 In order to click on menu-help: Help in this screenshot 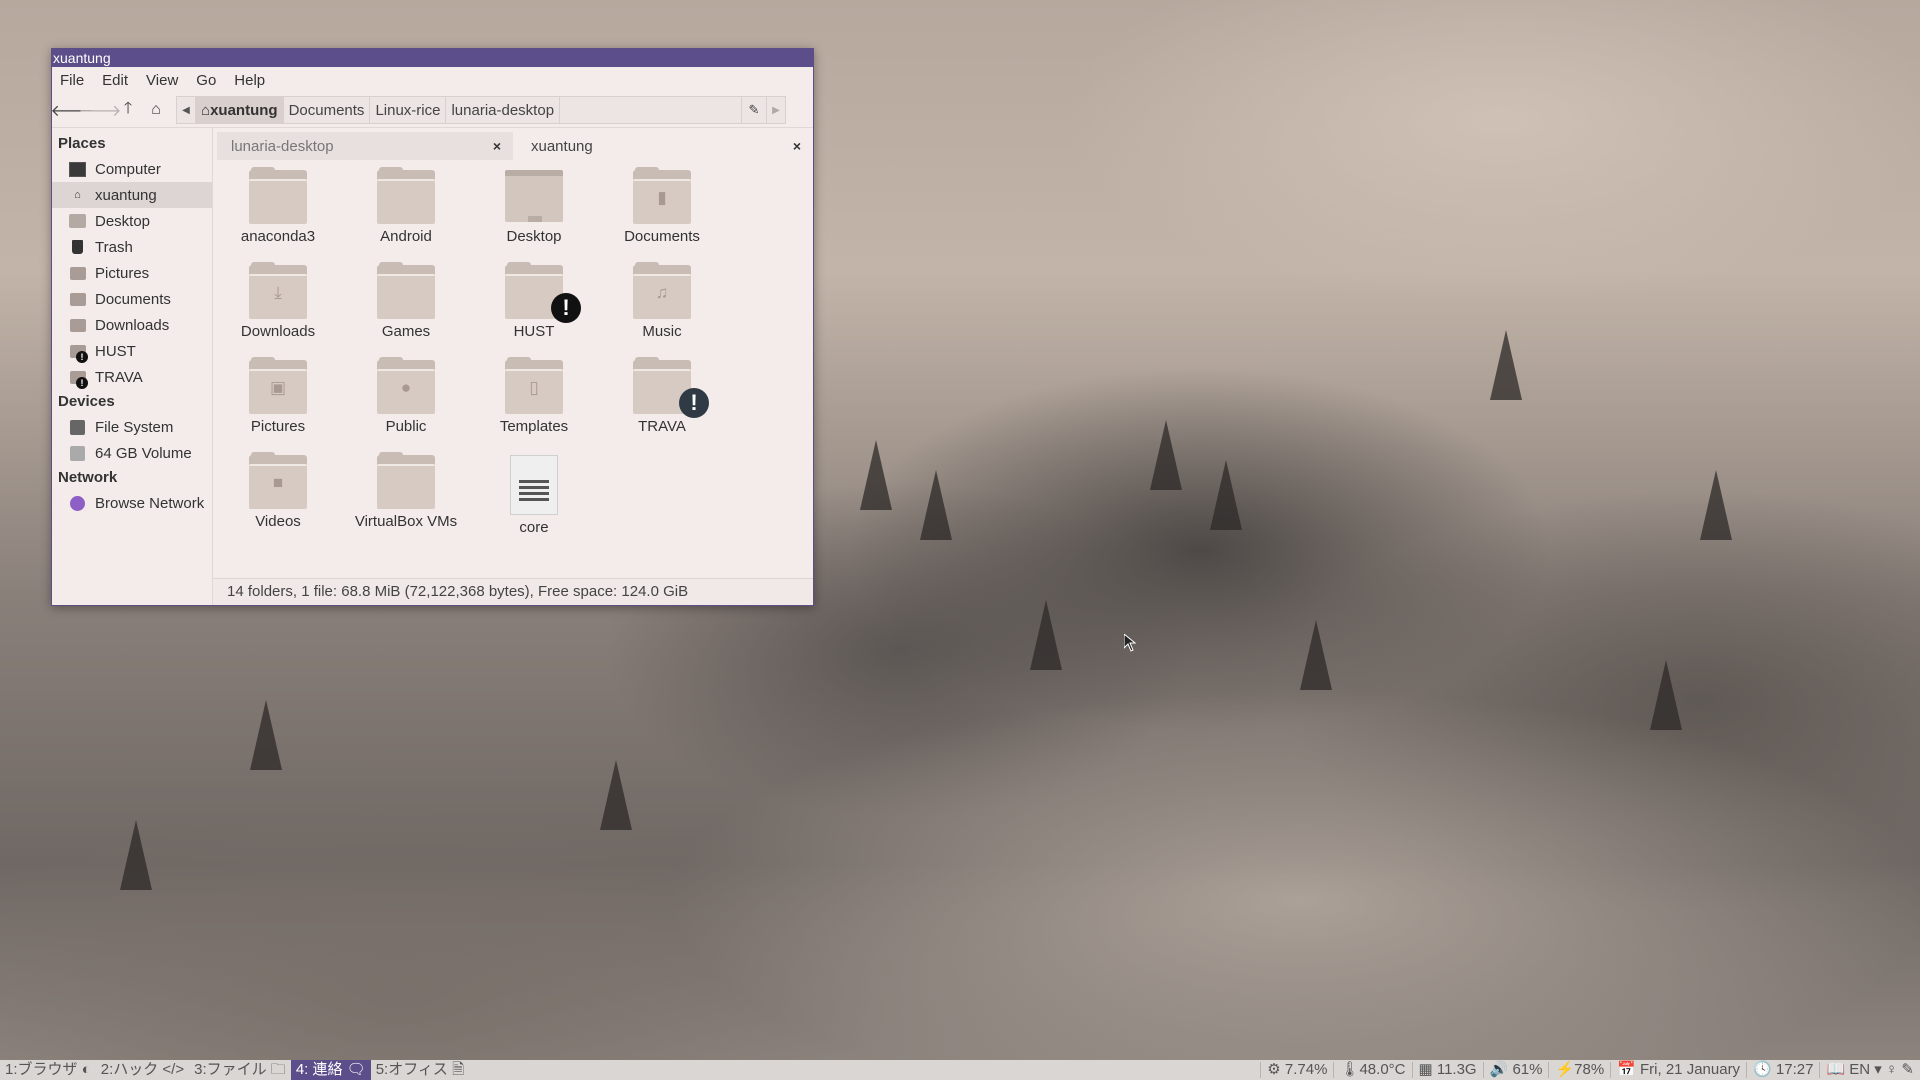, I will do `click(249, 80)`.